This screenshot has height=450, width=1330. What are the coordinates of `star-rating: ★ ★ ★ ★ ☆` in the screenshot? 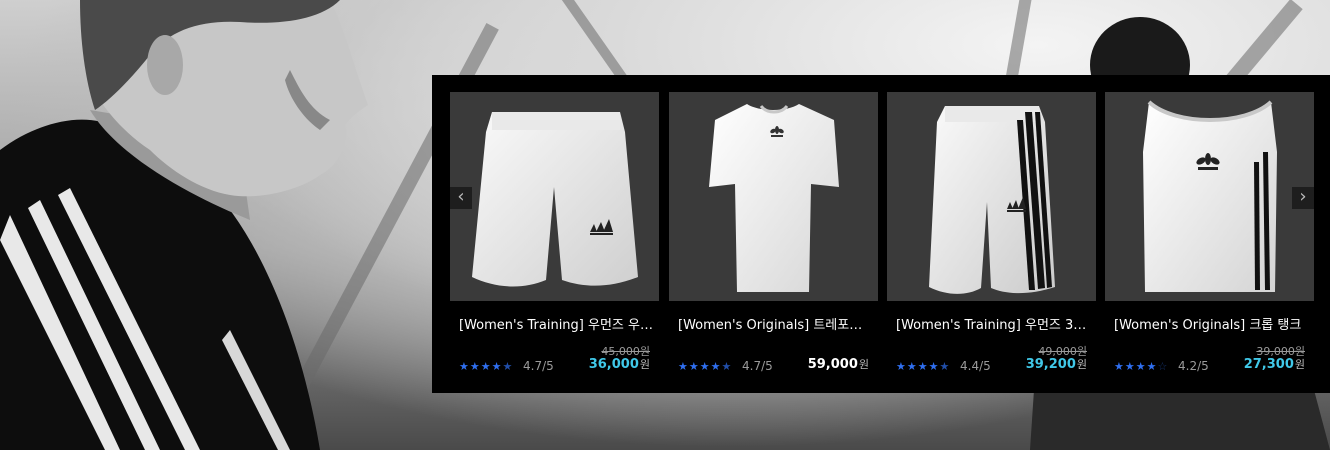 It's located at (1140, 367).